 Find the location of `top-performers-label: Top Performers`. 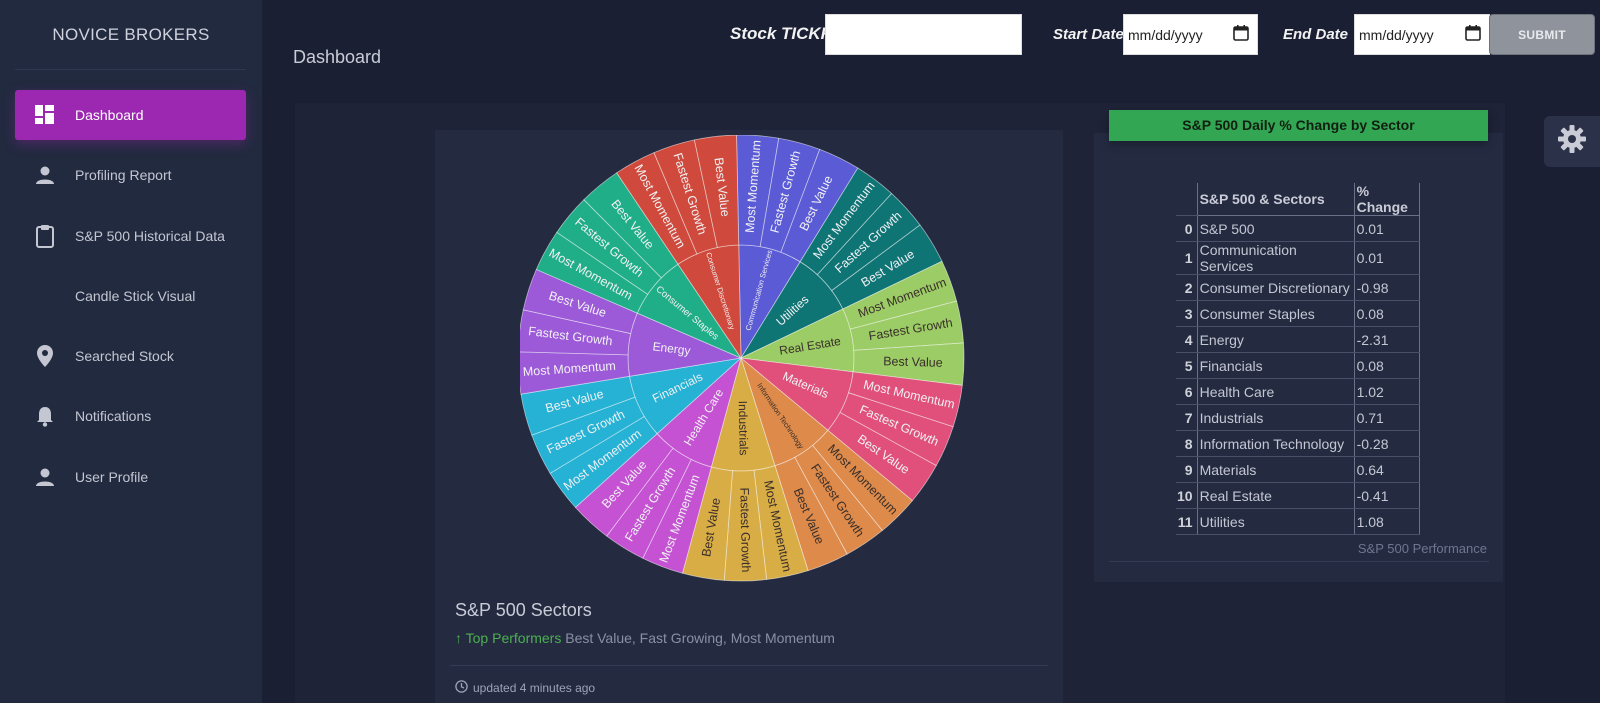

top-performers-label: Top Performers is located at coordinates (513, 638).